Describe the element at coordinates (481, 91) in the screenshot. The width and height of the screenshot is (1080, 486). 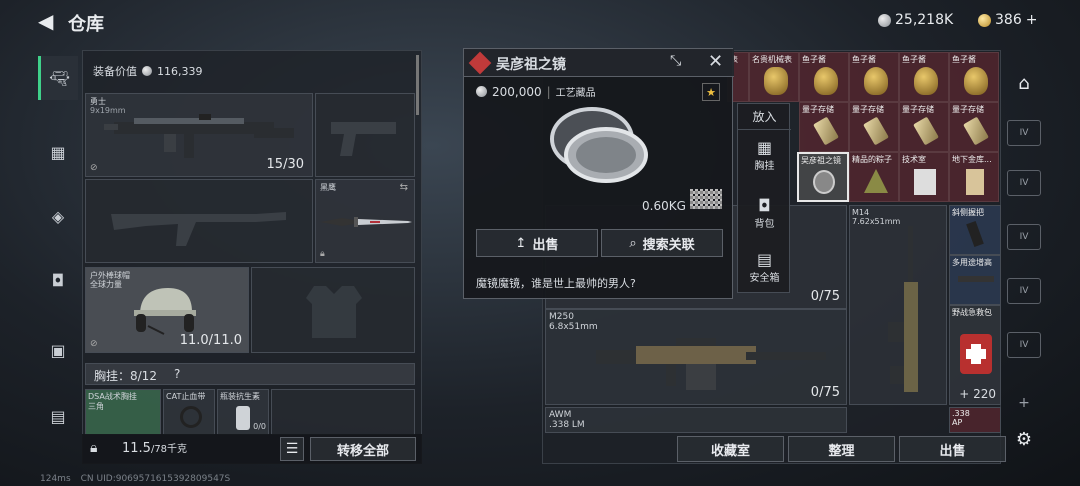
I see `silver-coin-icon` at that location.